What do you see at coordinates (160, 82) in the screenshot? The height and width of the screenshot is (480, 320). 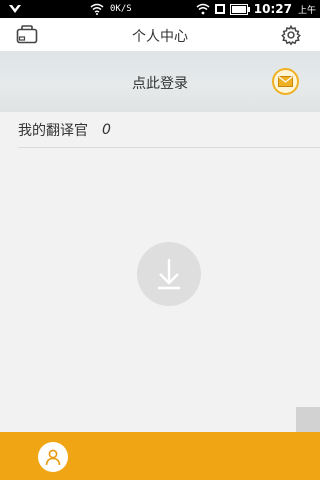 I see `login-banner: 点此登录` at bounding box center [160, 82].